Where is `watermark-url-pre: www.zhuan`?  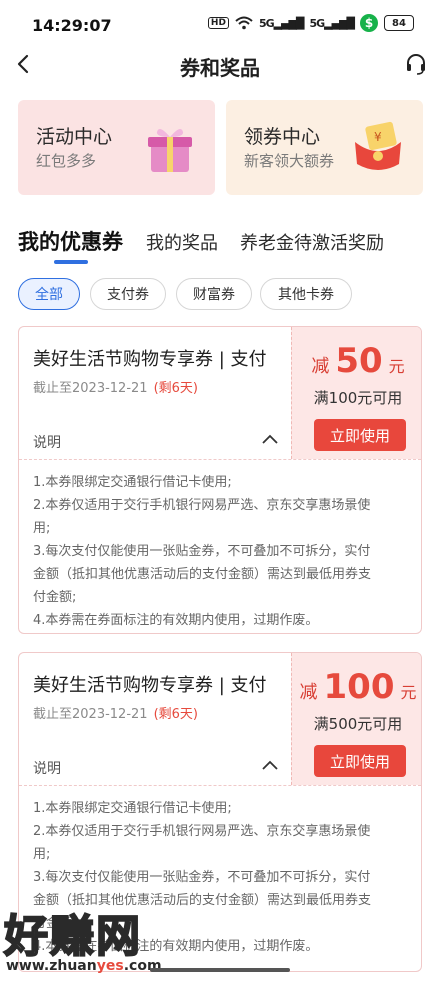 watermark-url-pre: www.zhuan is located at coordinates (51, 966).